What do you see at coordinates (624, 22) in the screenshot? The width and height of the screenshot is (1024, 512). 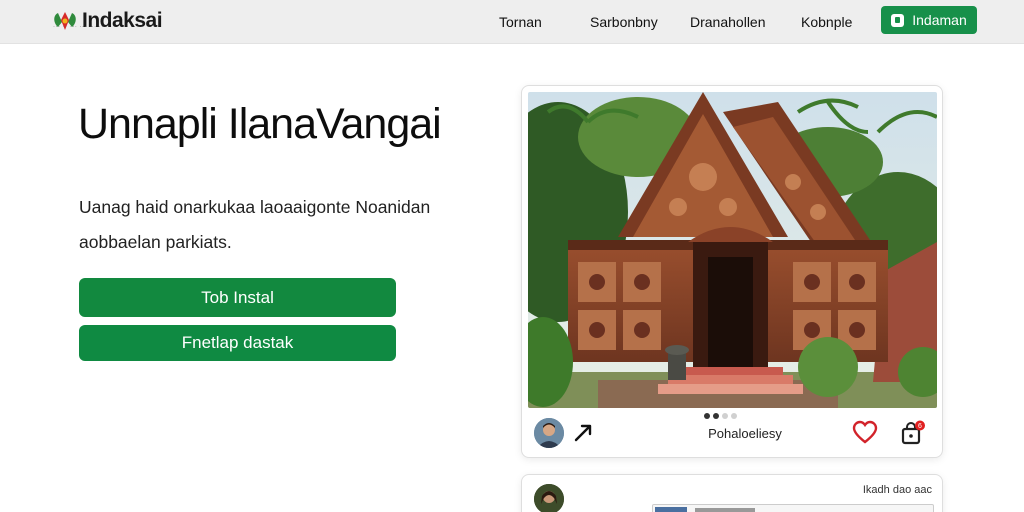 I see `nav-link-2: Sarbonbny` at bounding box center [624, 22].